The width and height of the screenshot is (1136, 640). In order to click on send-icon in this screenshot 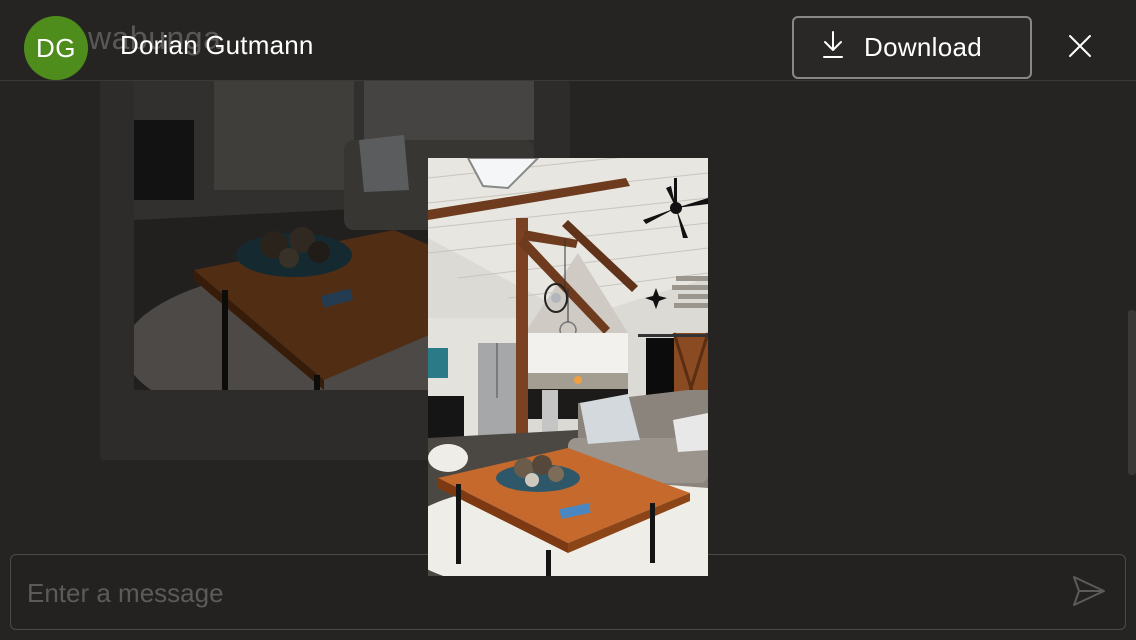, I will do `click(1089, 593)`.